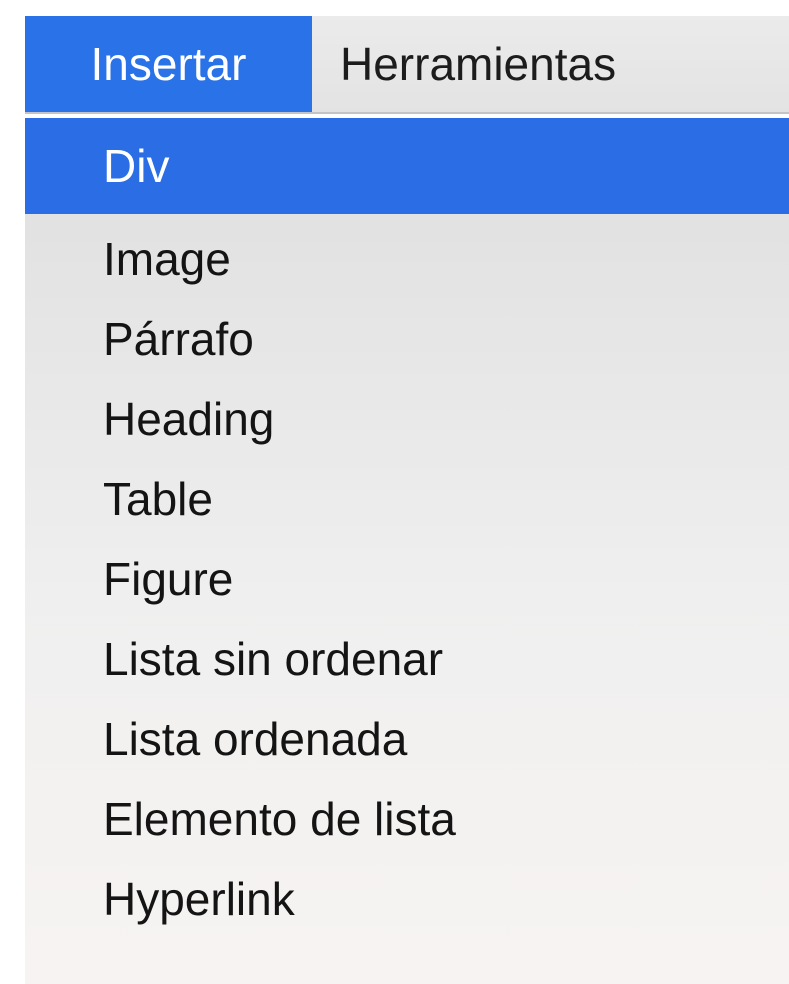 This screenshot has width=789, height=984. I want to click on menu-item-figure: Figure, so click(407, 579).